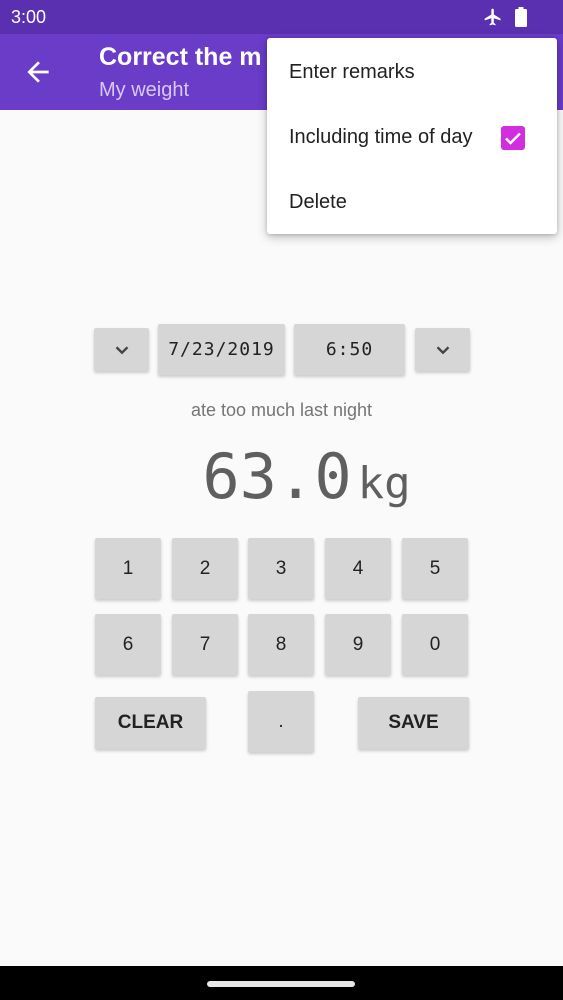 This screenshot has width=563, height=1000. Describe the element at coordinates (413, 723) in the screenshot. I see `save-button: SAVE` at that location.